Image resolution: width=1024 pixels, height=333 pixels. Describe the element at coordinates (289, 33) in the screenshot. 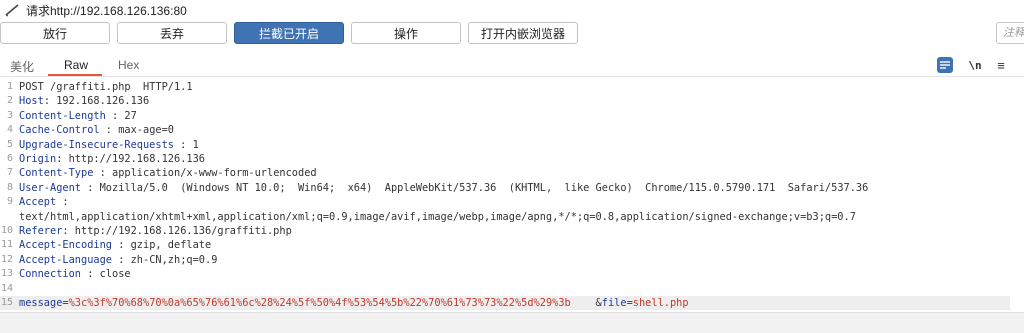

I see `intercept-toggle-button: 拦截已开启` at that location.